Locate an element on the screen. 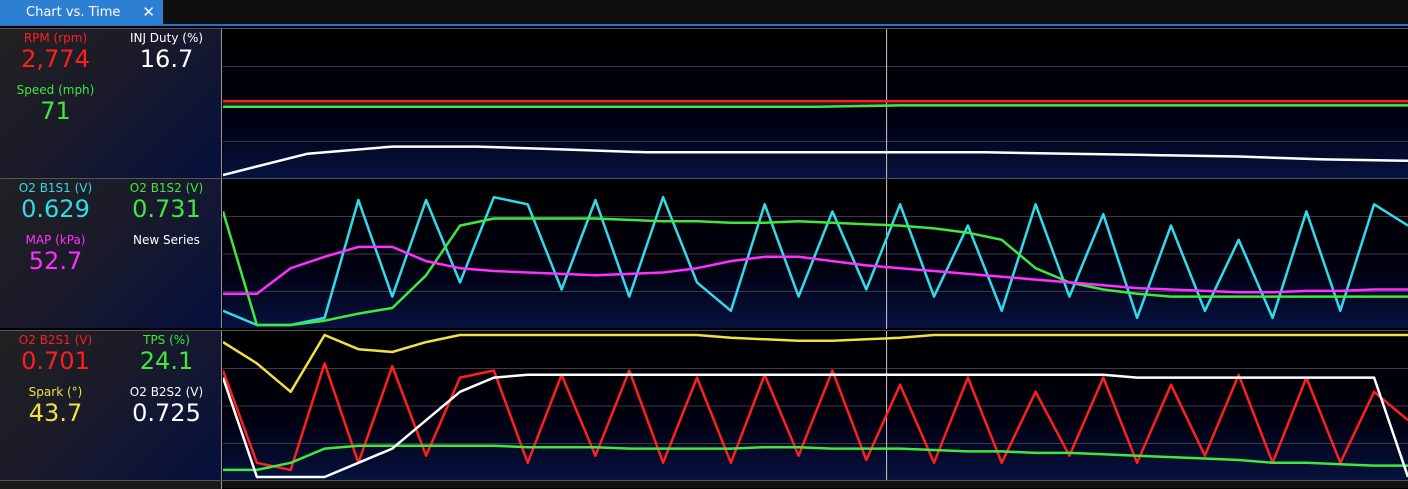 This screenshot has width=1408, height=489. channel-rpm: RPM (rpm) 2,774 is located at coordinates (55, 52).